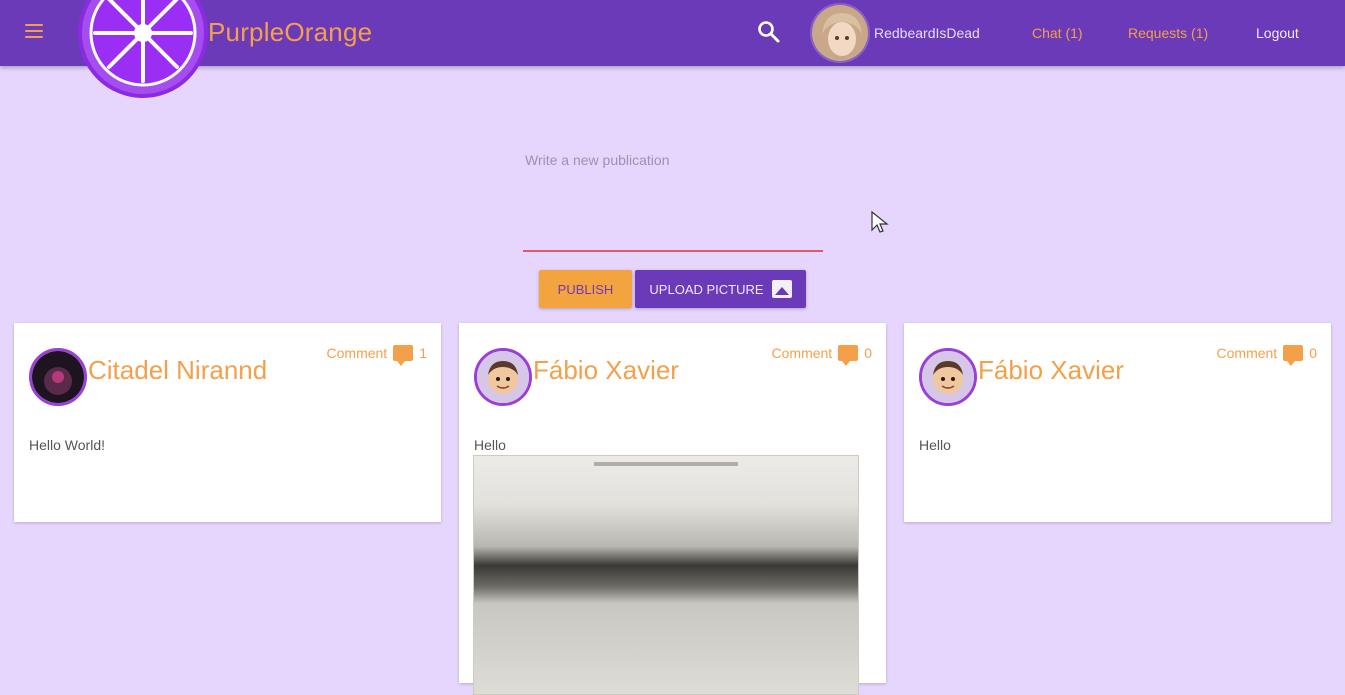  I want to click on publish-button: PUBLISH, so click(585, 289).